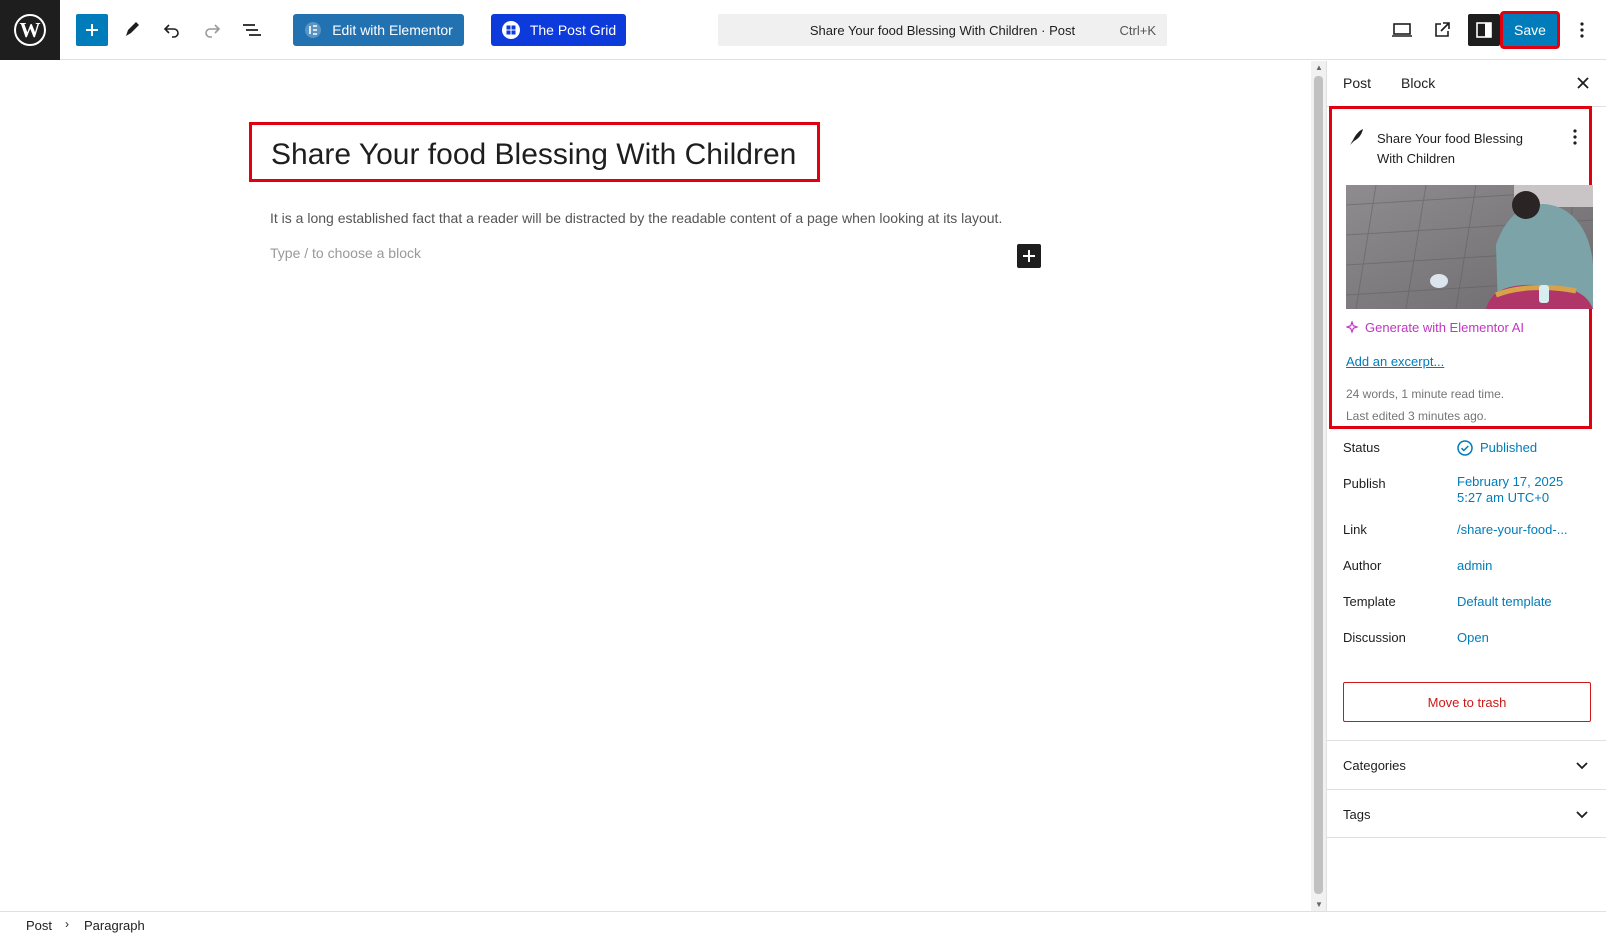  What do you see at coordinates (1364, 483) in the screenshot?
I see `publish-label: Publish` at bounding box center [1364, 483].